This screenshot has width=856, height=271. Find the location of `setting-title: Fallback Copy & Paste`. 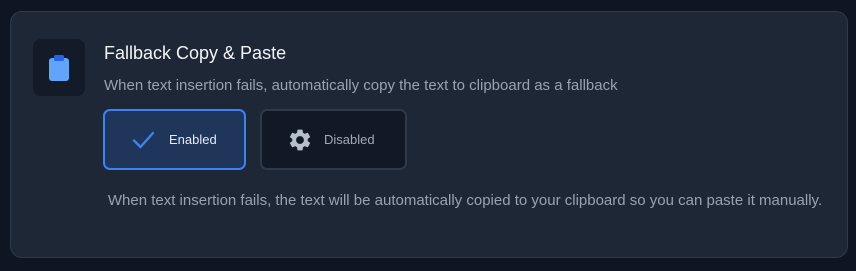

setting-title: Fallback Copy & Paste is located at coordinates (195, 53).